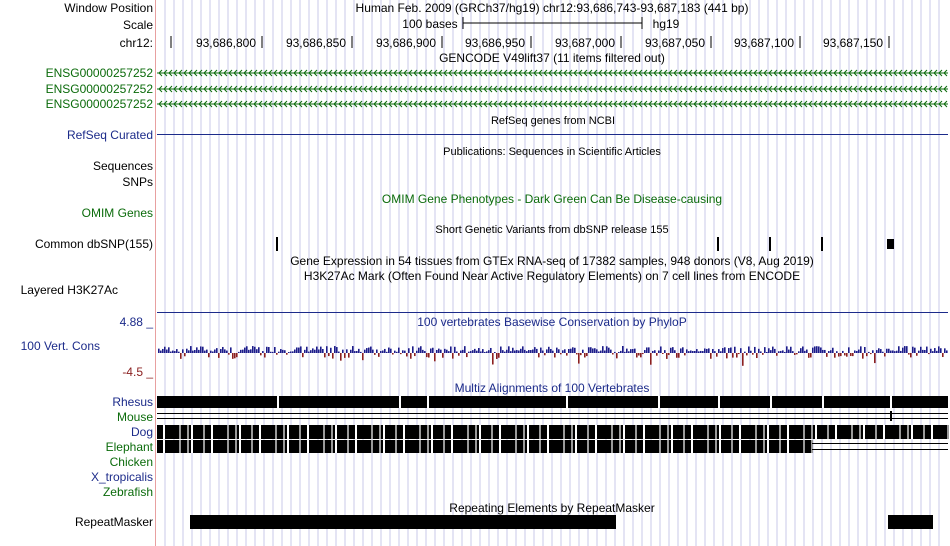 The image size is (950, 546). Describe the element at coordinates (137, 372) in the screenshot. I see `conservation-min-label: -4.5 _` at that location.